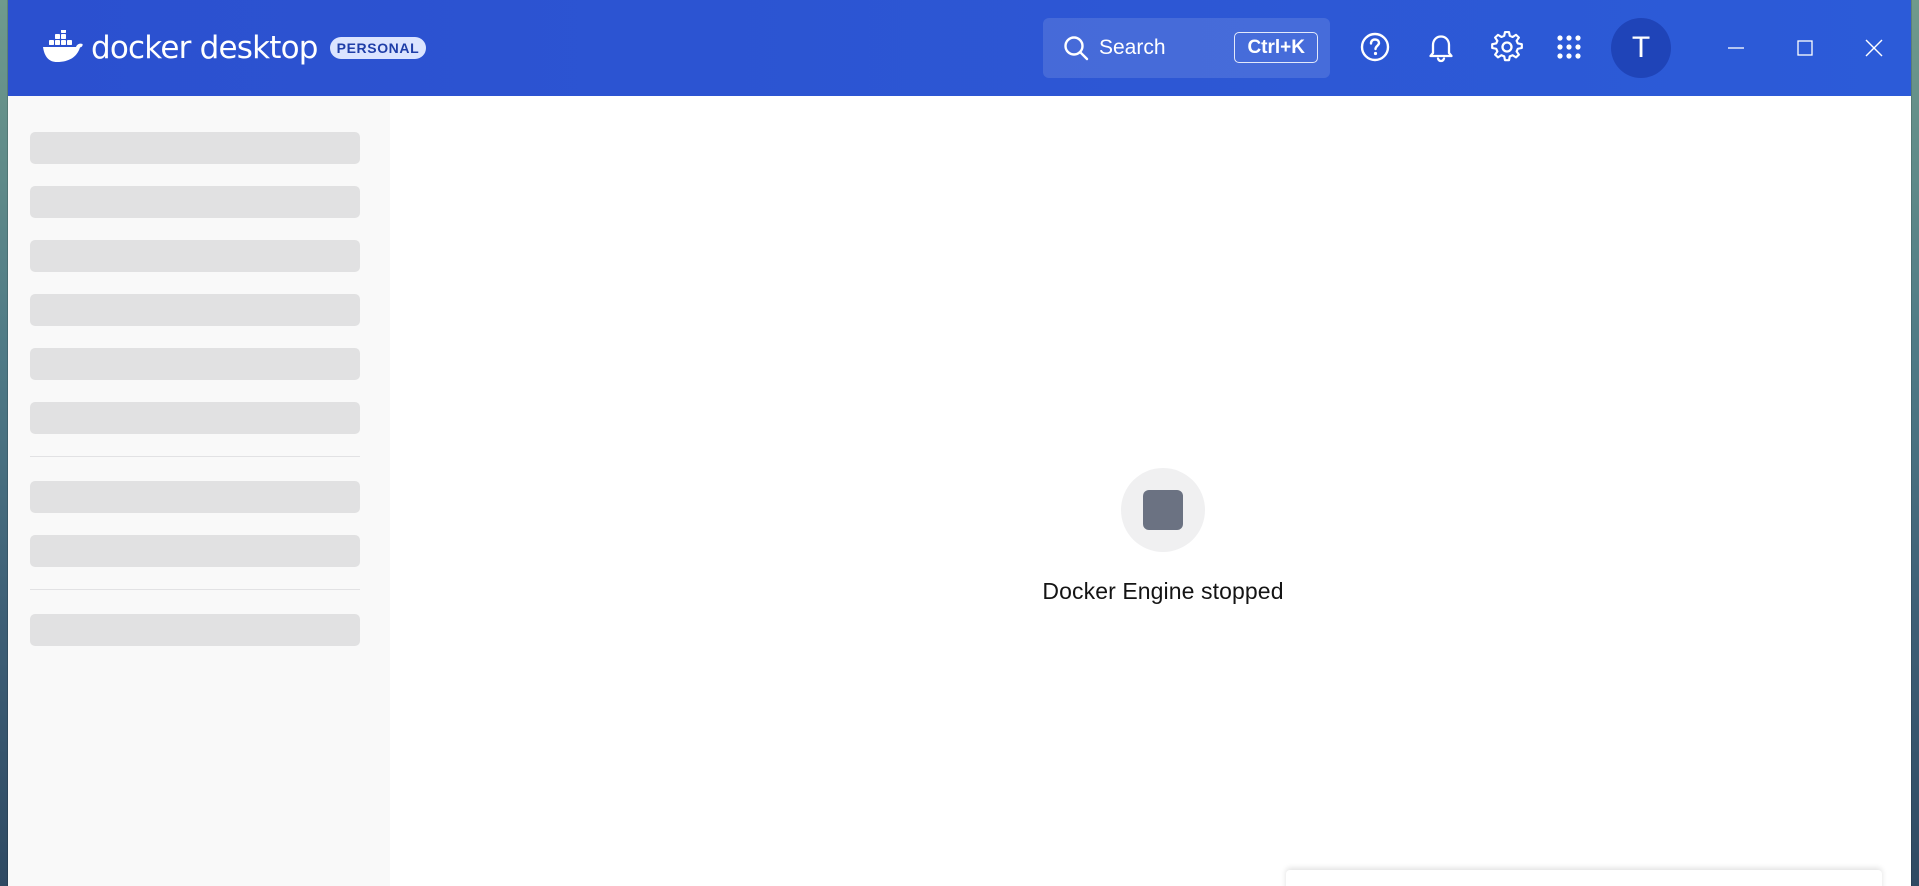 This screenshot has width=1919, height=886. What do you see at coordinates (1584, 878) in the screenshot?
I see `bottom-panel-edge` at bounding box center [1584, 878].